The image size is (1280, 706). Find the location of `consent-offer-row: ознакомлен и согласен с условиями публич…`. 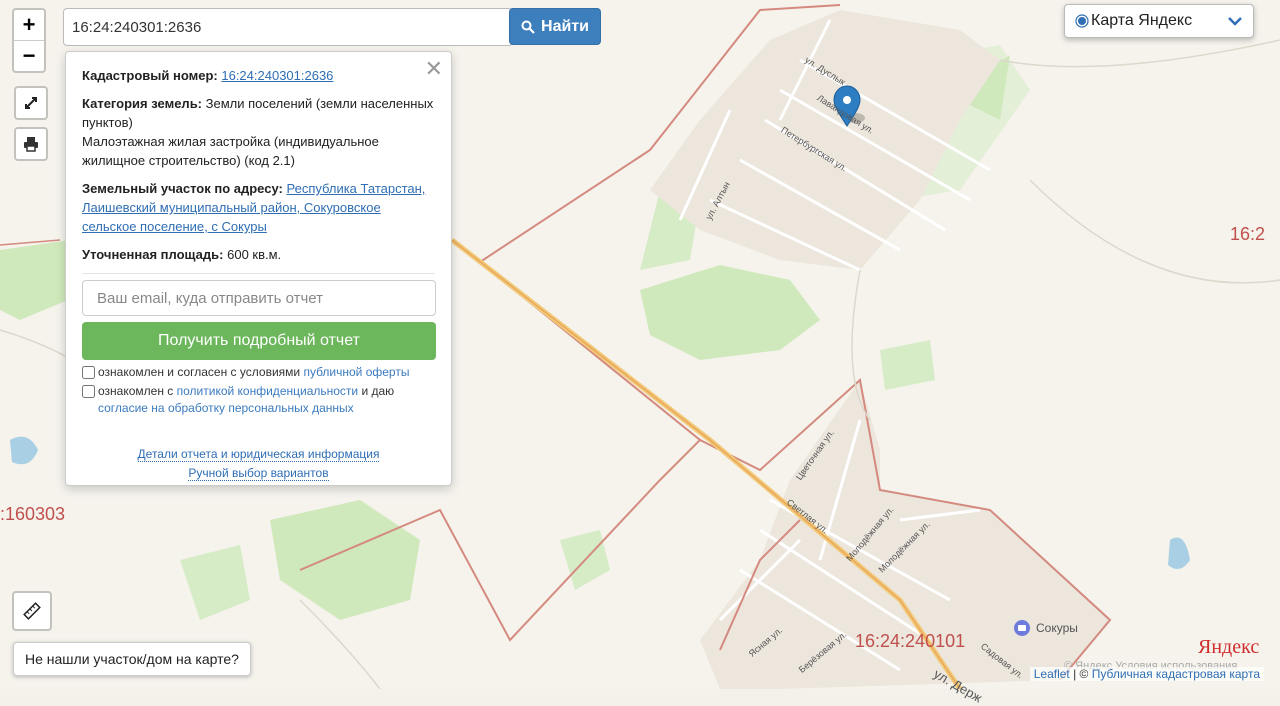

consent-offer-row: ознакомлен и согласен с условиями публич… is located at coordinates (258, 372).